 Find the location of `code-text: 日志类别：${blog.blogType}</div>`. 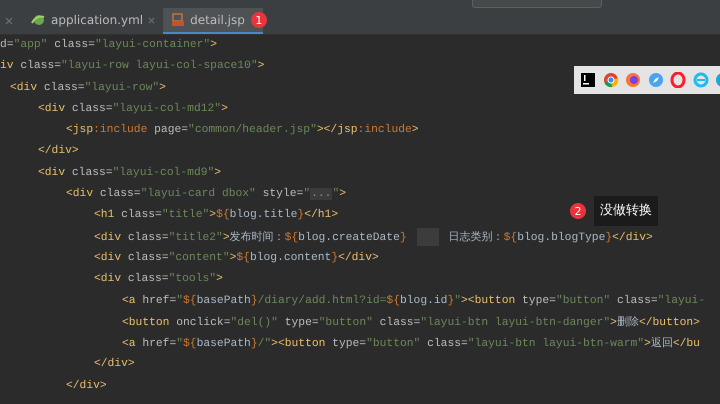

code-text: 日志类别：${blog.blogType}</div> is located at coordinates (550, 237).